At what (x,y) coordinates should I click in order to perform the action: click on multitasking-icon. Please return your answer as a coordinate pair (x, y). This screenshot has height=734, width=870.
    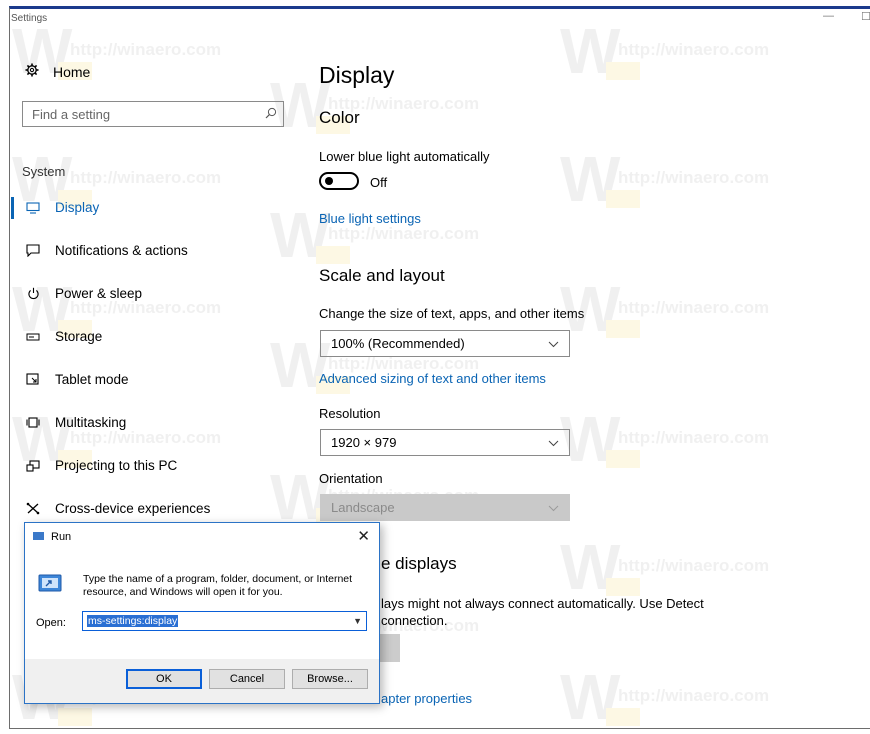
    Looking at the image, I should click on (33, 422).